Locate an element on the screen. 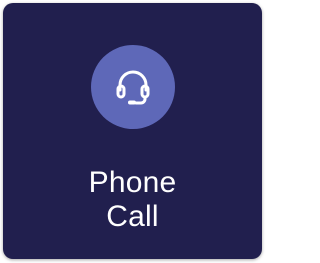 The height and width of the screenshot is (263, 320). headset-icon is located at coordinates (133, 87).